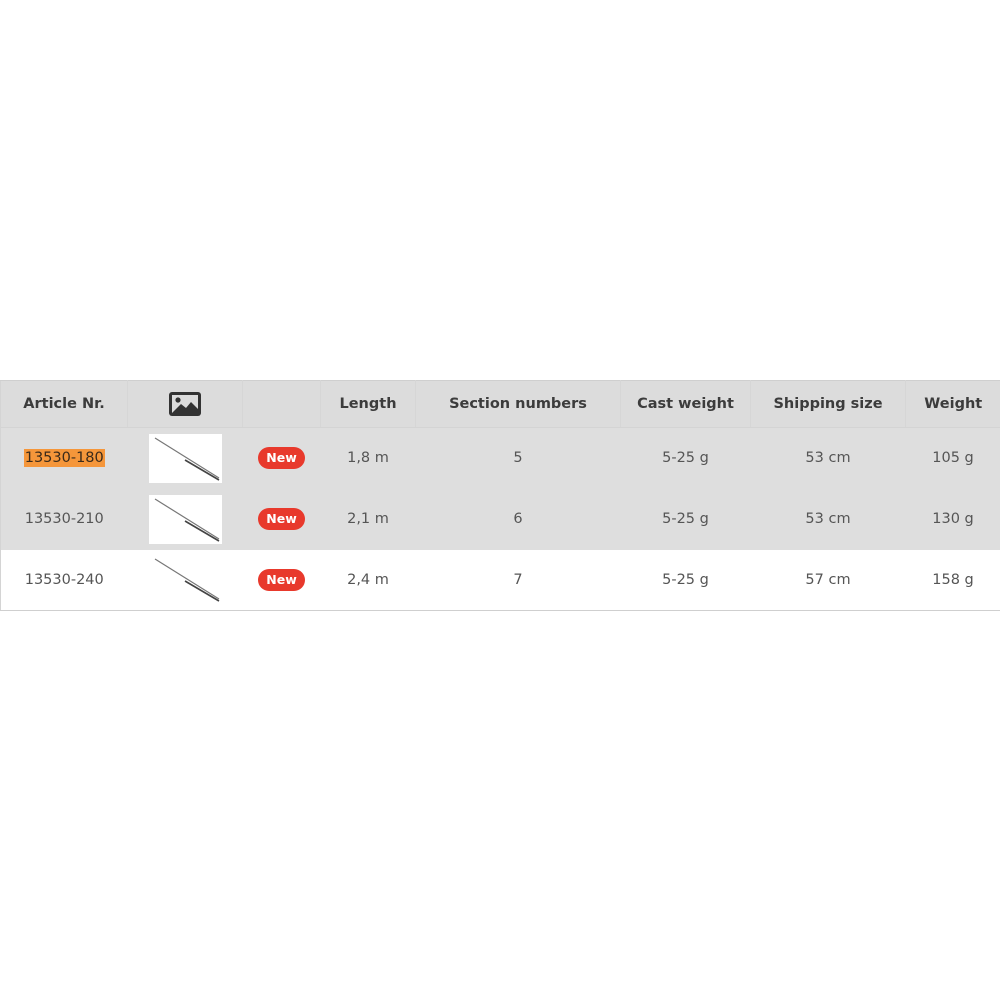  Describe the element at coordinates (500, 519) in the screenshot. I see `table-row: 13530-210 New 2,1 m 6 5-25 g 53 cm 130 g` at that location.